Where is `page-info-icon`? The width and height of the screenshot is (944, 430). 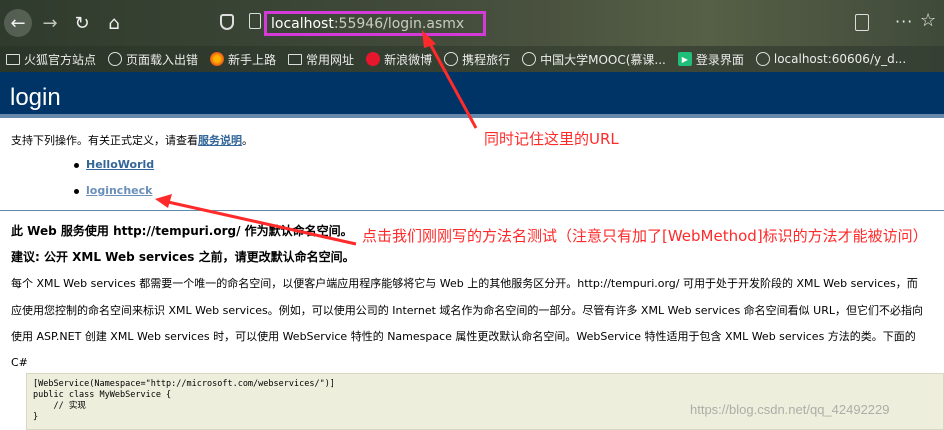
page-info-icon is located at coordinates (255, 21).